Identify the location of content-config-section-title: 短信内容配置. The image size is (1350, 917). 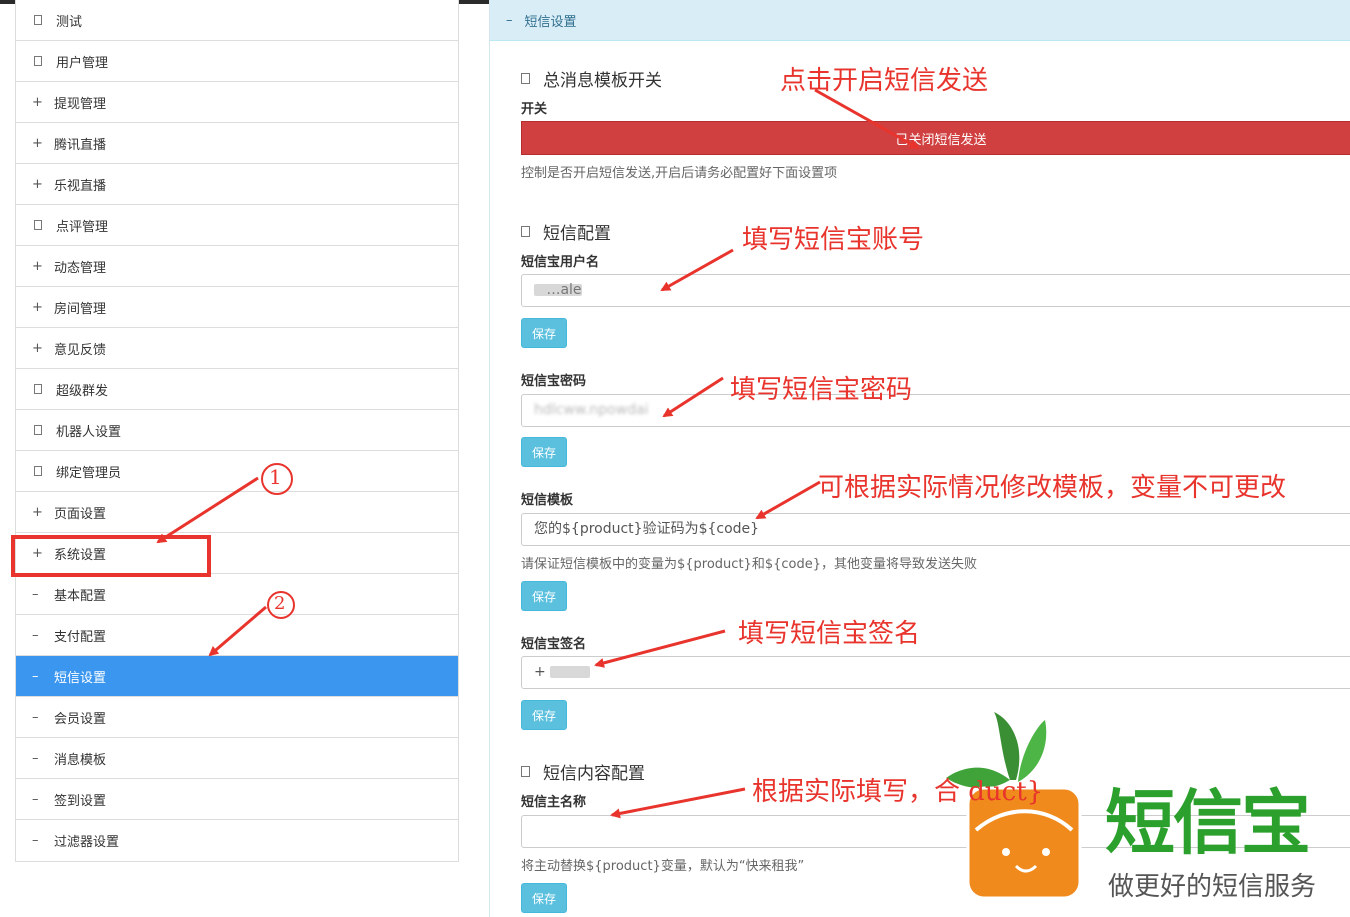
(583, 771).